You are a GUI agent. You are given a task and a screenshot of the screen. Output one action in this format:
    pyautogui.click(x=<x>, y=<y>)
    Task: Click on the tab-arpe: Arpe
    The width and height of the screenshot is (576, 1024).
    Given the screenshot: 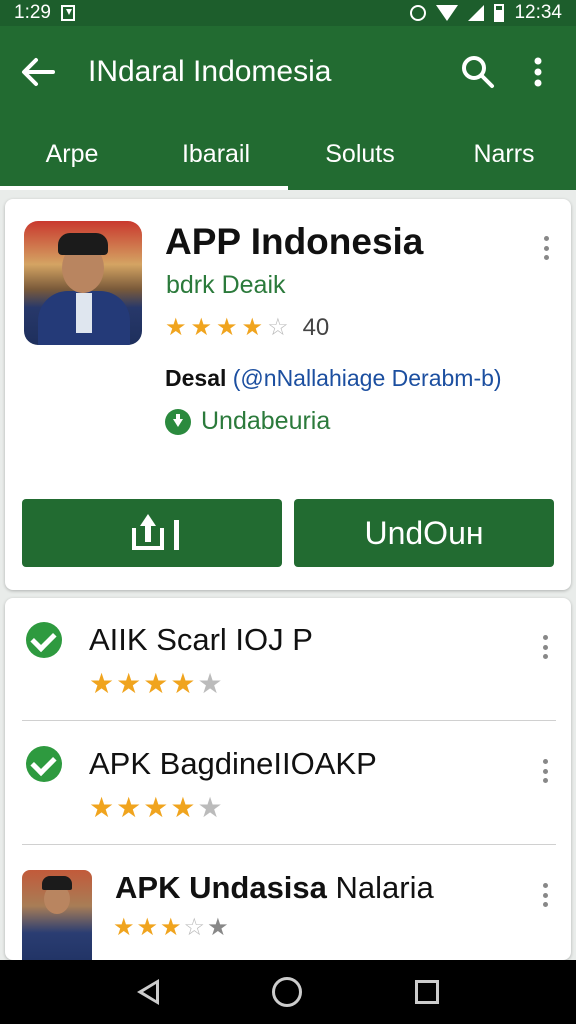 What is the action you would take?
    pyautogui.click(x=72, y=154)
    